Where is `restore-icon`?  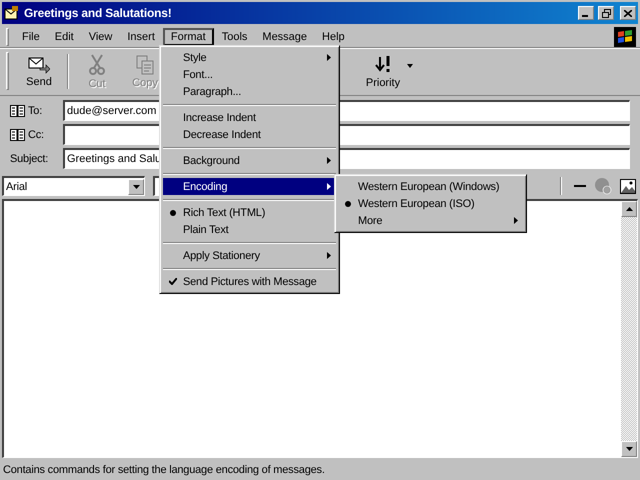
restore-icon is located at coordinates (606, 13).